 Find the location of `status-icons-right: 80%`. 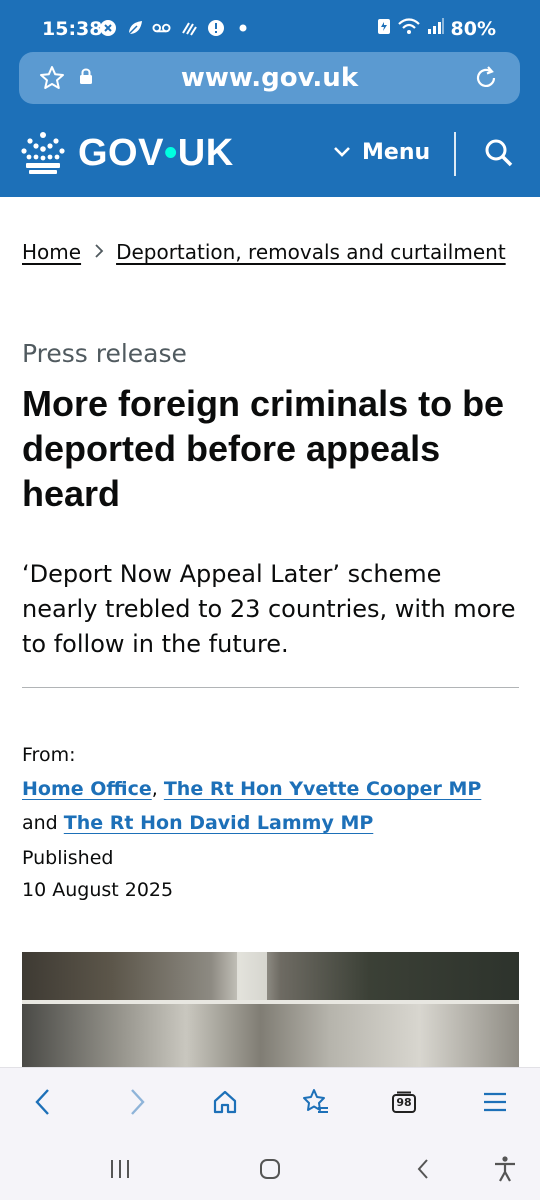

status-icons-right: 80% is located at coordinates (436, 28).